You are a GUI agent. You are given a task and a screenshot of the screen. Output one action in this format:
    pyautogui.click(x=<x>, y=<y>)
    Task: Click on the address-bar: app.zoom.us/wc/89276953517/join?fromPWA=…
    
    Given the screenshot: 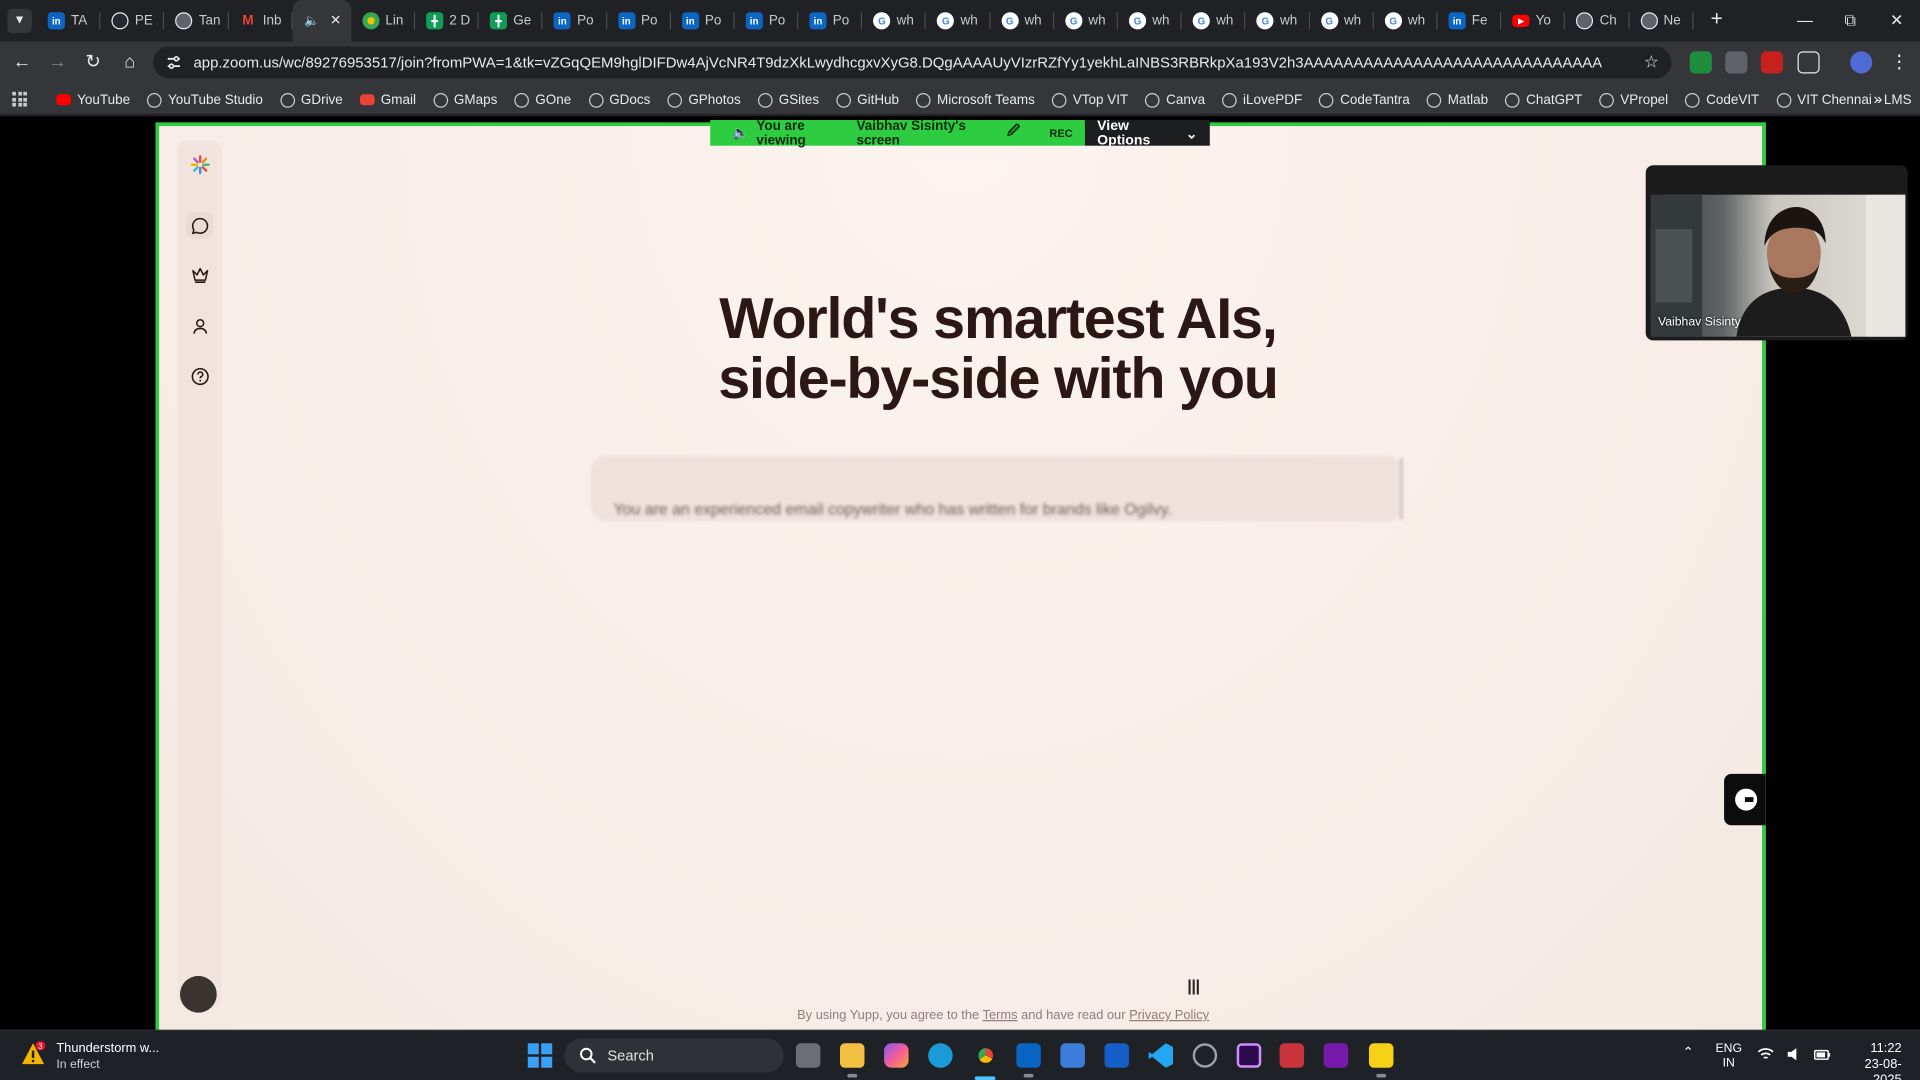 What is the action you would take?
    pyautogui.click(x=912, y=62)
    